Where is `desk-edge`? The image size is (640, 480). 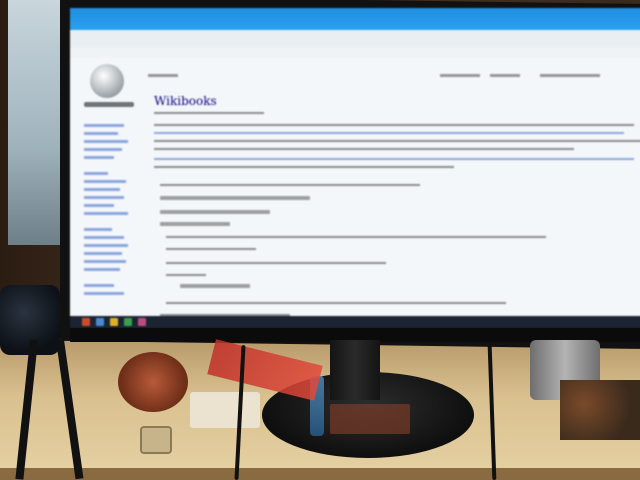
desk-edge is located at coordinates (320, 474).